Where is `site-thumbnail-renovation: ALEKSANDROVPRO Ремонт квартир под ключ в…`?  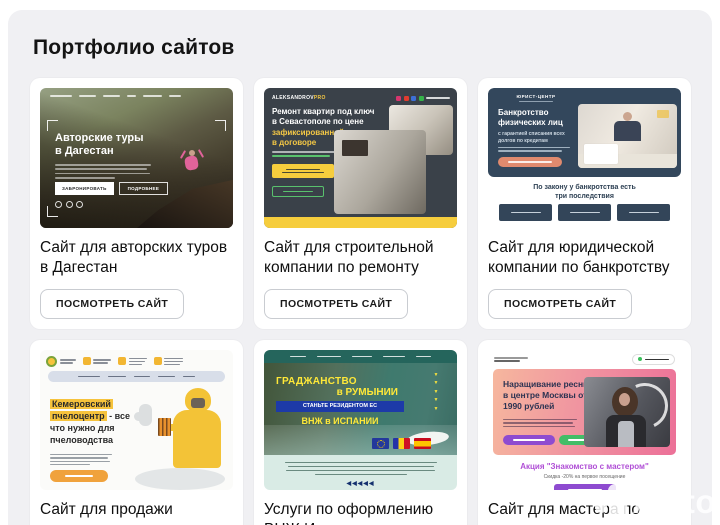
site-thumbnail-renovation: ALEKSANDROVPRO Ремонт квартир под ключ в… is located at coordinates (360, 158).